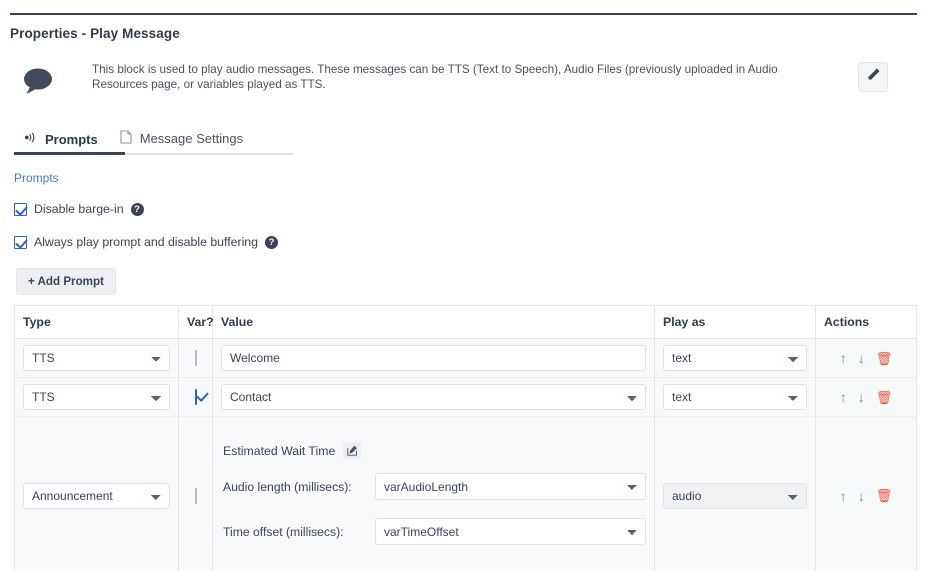 This screenshot has width=927, height=571. What do you see at coordinates (866, 322) in the screenshot?
I see `column-header-actions: Actions` at bounding box center [866, 322].